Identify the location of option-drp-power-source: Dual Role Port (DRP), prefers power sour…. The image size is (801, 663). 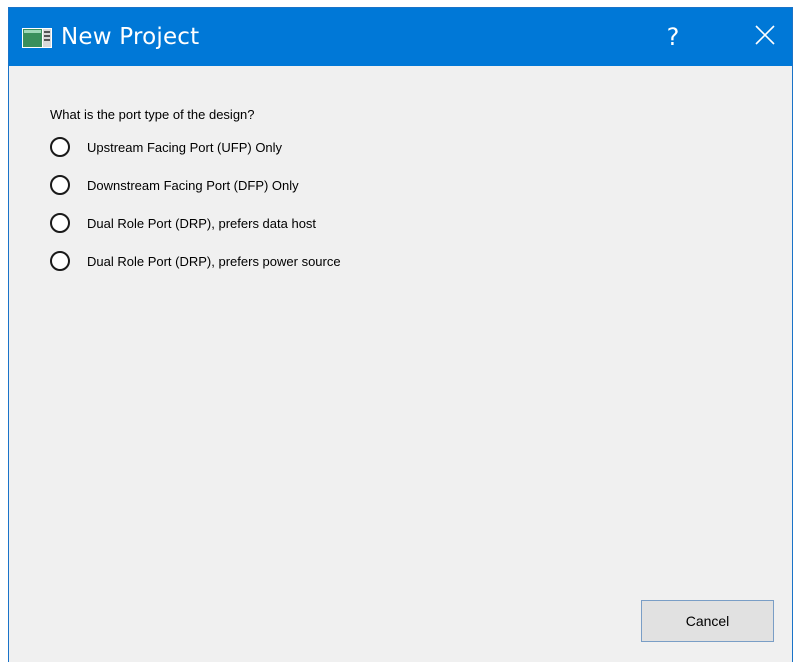
(195, 261).